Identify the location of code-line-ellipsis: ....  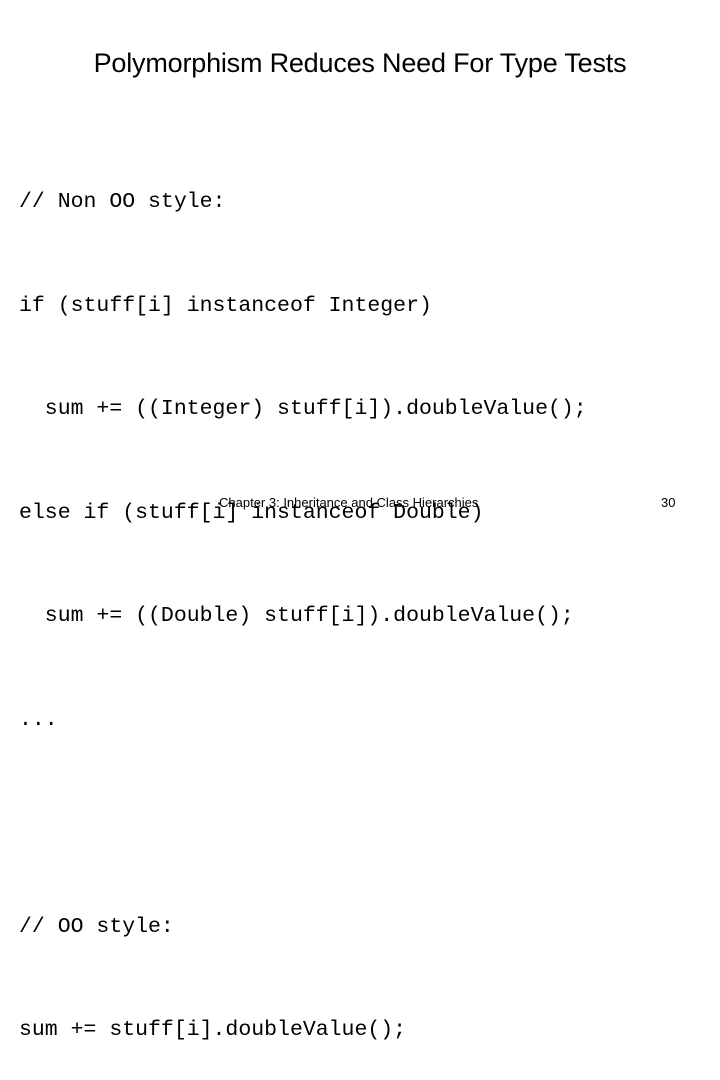
(38, 719).